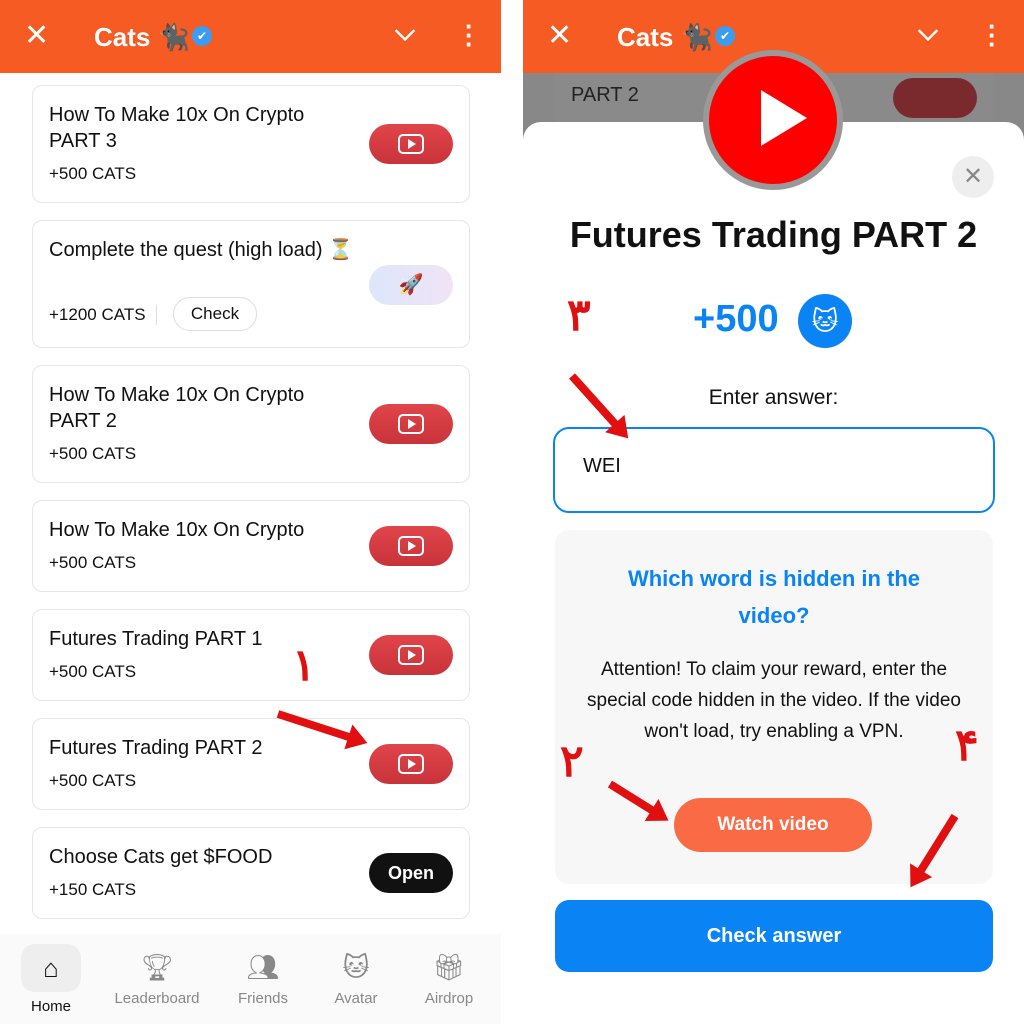 The height and width of the screenshot is (1024, 1024). I want to click on check-answer-button: Check answer, so click(774, 936).